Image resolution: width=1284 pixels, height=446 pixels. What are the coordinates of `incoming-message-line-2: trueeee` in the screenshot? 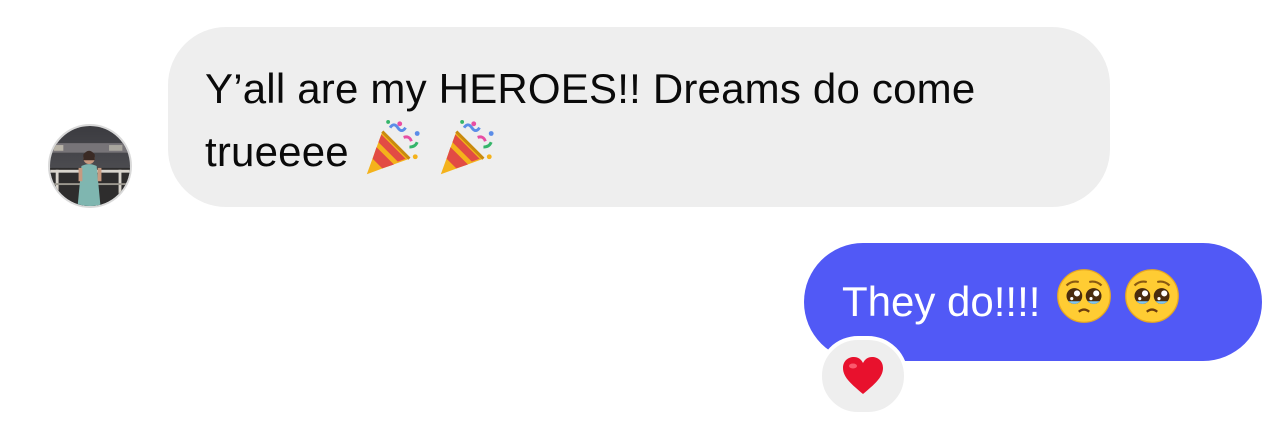 It's located at (277, 151).